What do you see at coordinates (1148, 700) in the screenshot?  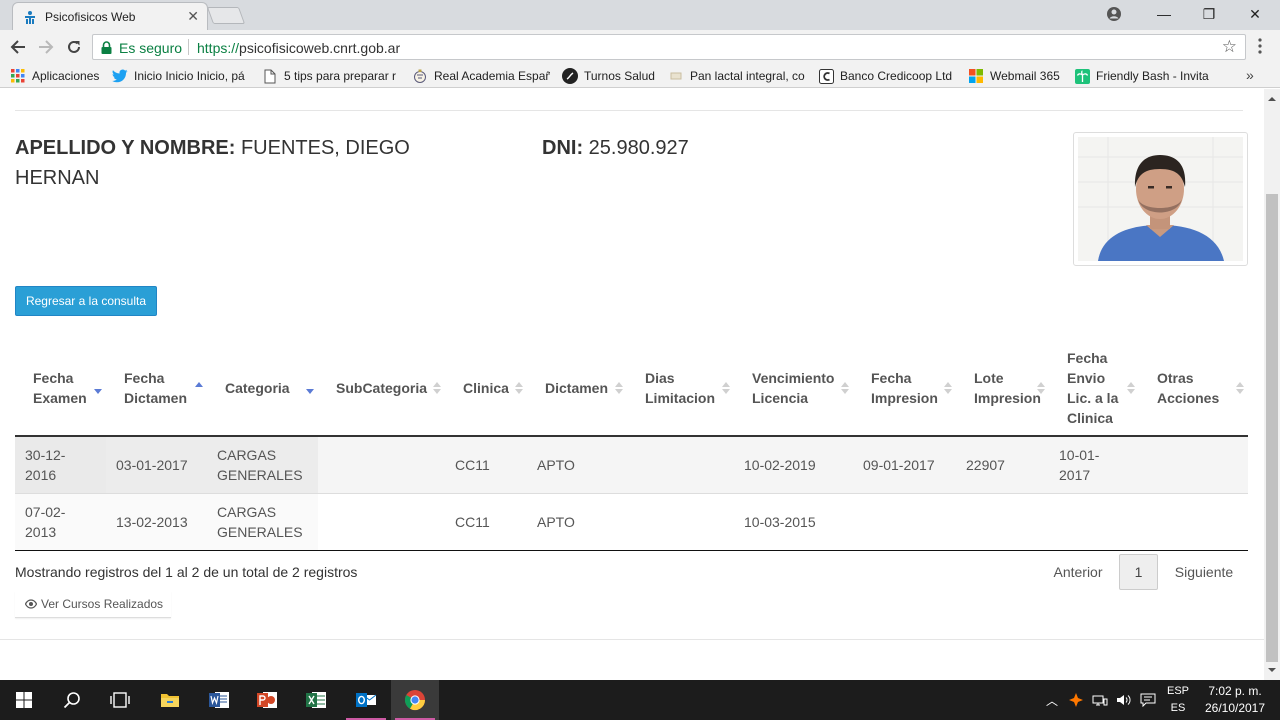 I see `notifications-icon` at bounding box center [1148, 700].